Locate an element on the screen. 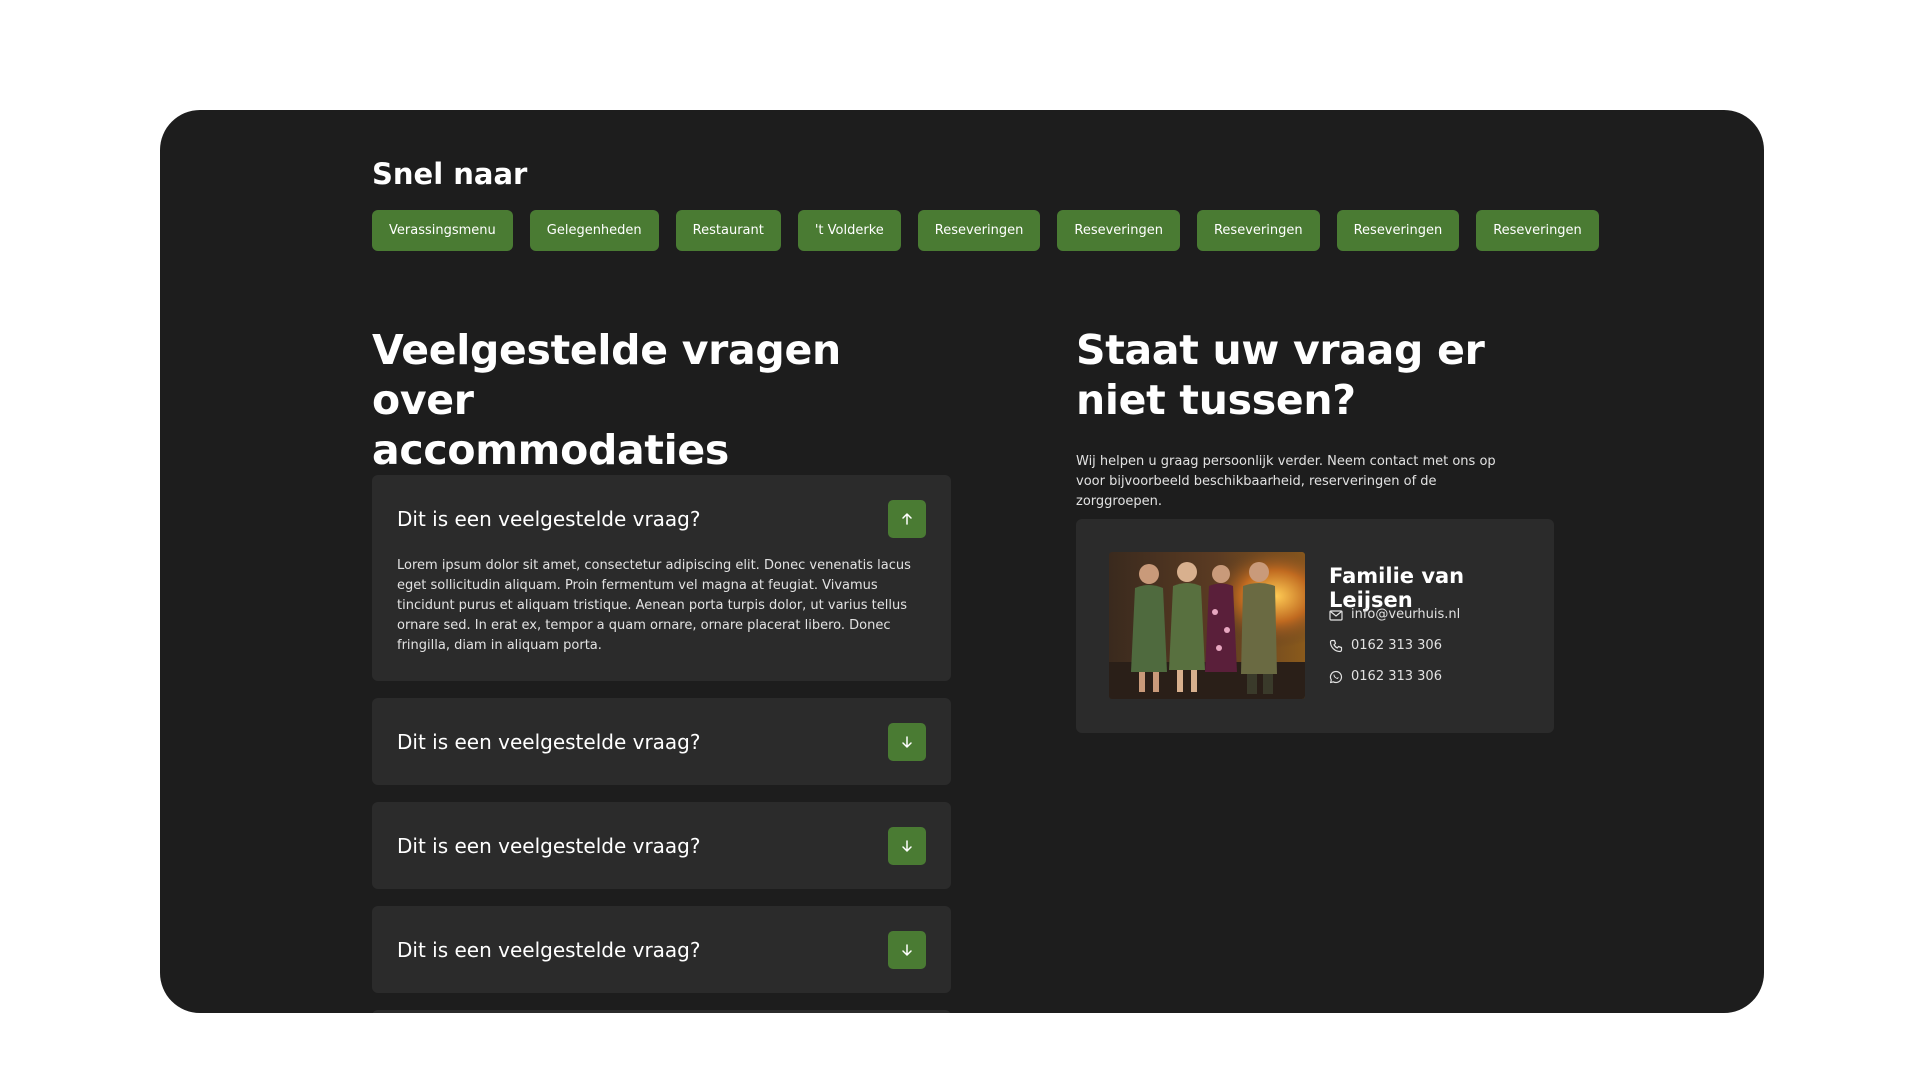  family-photo is located at coordinates (1207, 625).